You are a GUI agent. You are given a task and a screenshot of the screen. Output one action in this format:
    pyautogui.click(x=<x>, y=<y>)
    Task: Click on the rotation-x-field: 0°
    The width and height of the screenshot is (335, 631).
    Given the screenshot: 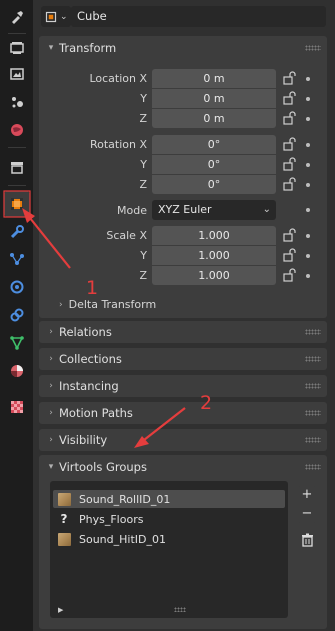 What is the action you would take?
    pyautogui.click(x=214, y=144)
    